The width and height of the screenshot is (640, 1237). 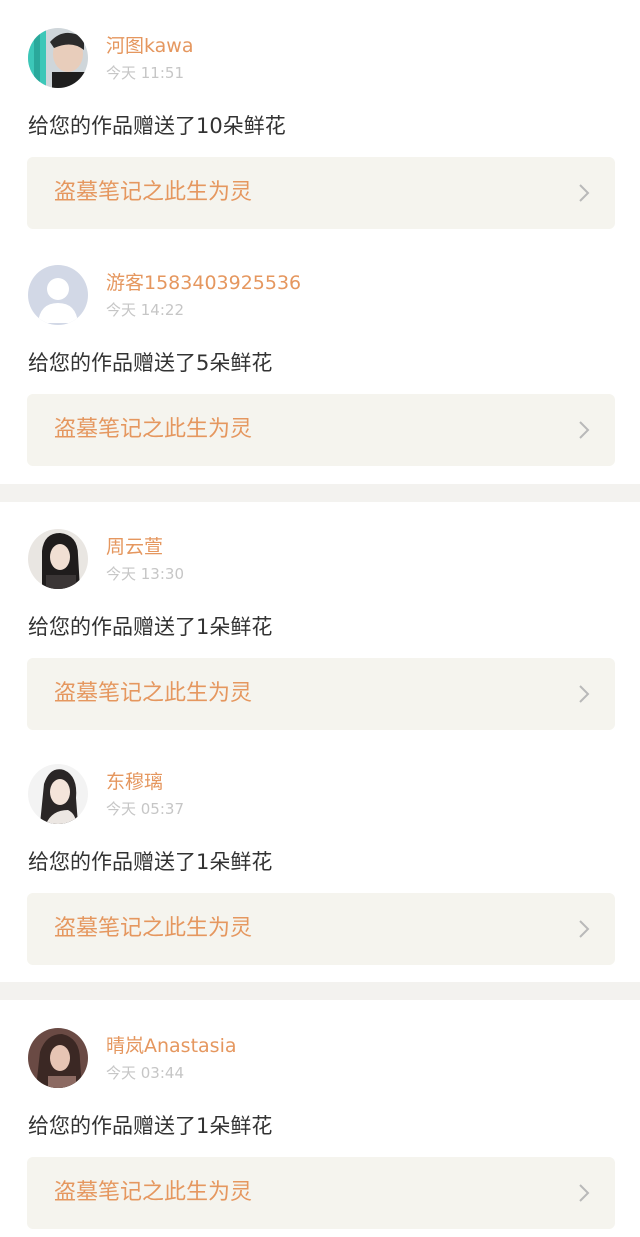 What do you see at coordinates (150, 363) in the screenshot?
I see `gift-message: 给您的作品赠送了5朵鲜花` at bounding box center [150, 363].